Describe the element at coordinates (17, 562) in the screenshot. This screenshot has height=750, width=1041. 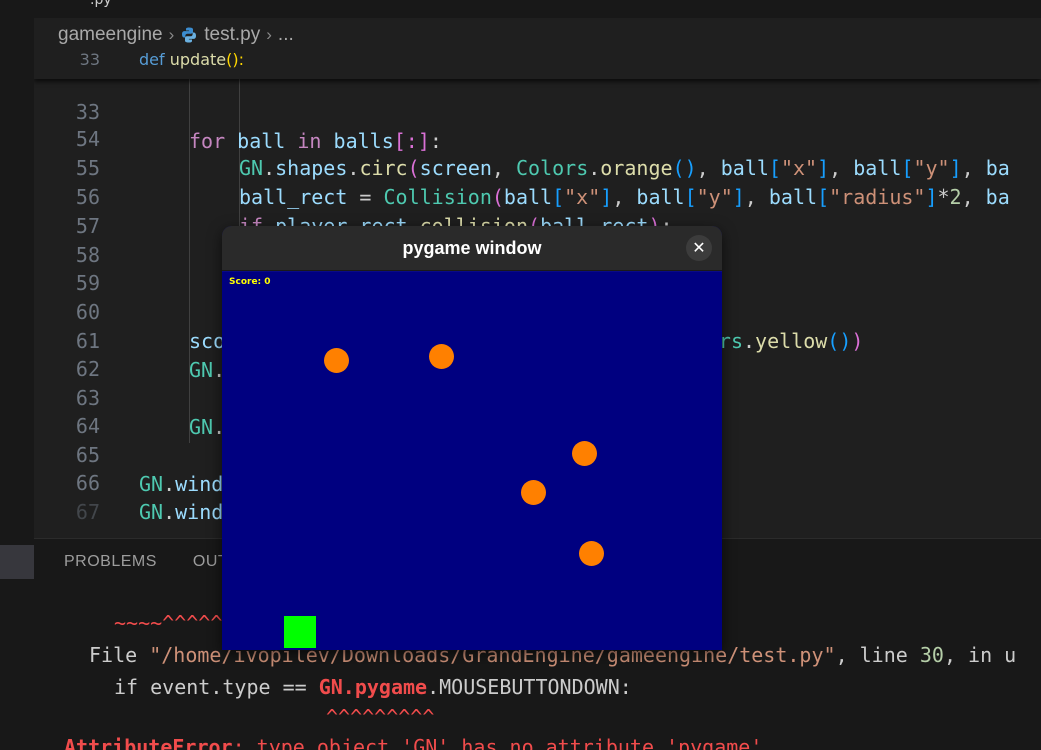
I see `activity-bar-active-item` at that location.